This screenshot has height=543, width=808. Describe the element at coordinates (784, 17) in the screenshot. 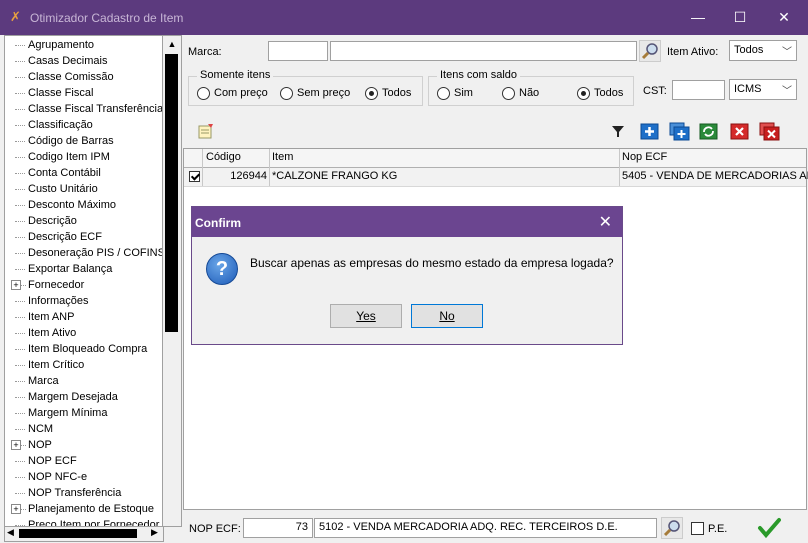

I see `close-button: ✕` at that location.